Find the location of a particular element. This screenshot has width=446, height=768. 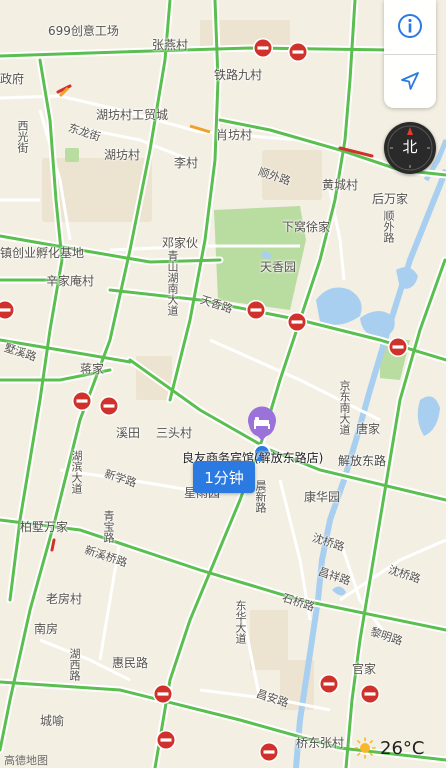

place-label: 黄城村 is located at coordinates (340, 185).